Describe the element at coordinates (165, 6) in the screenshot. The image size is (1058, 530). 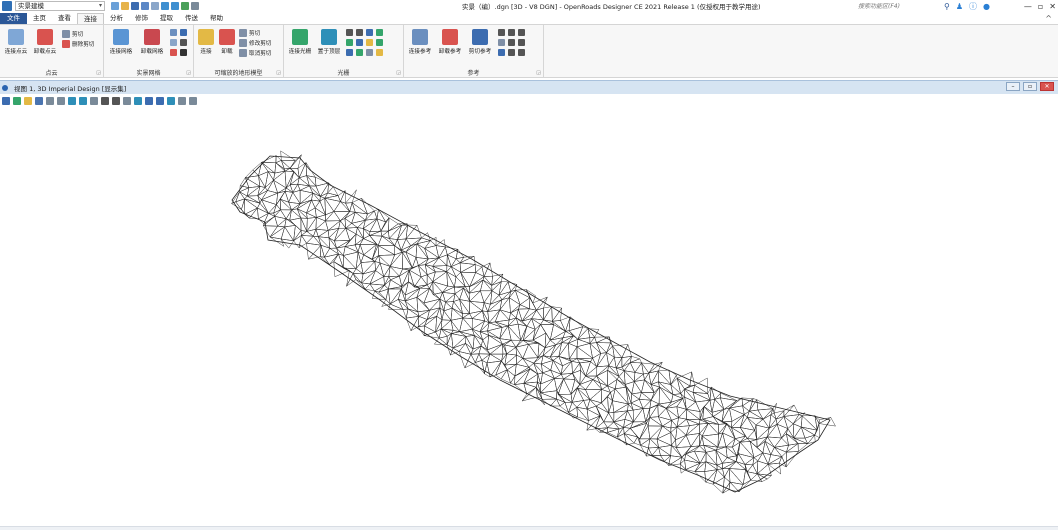
I see `undo-icon` at that location.